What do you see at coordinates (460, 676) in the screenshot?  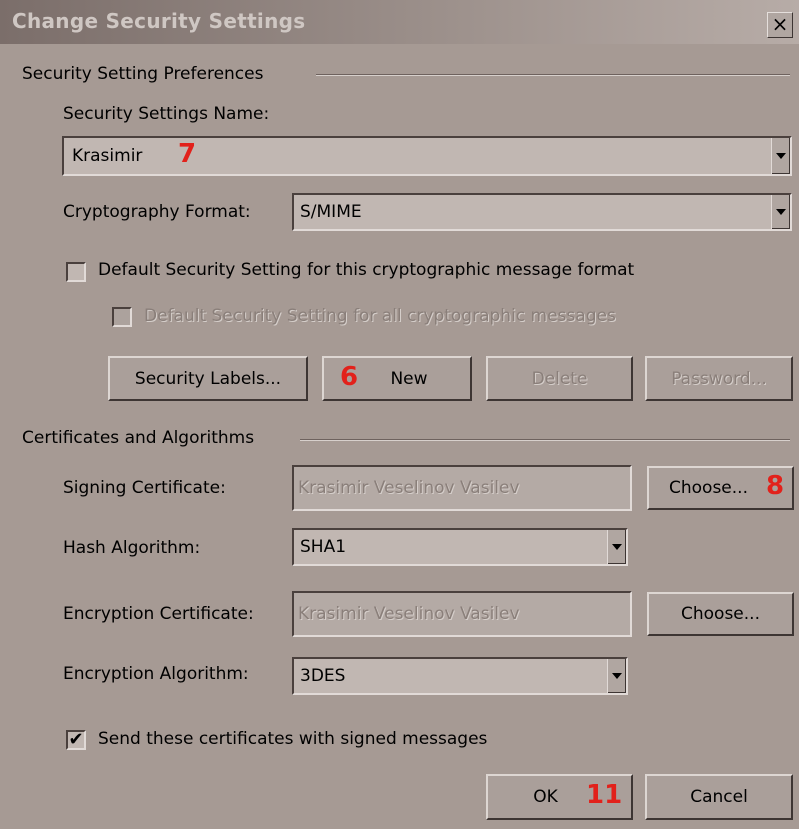 I see `encryption-alg-select: 3DES` at bounding box center [460, 676].